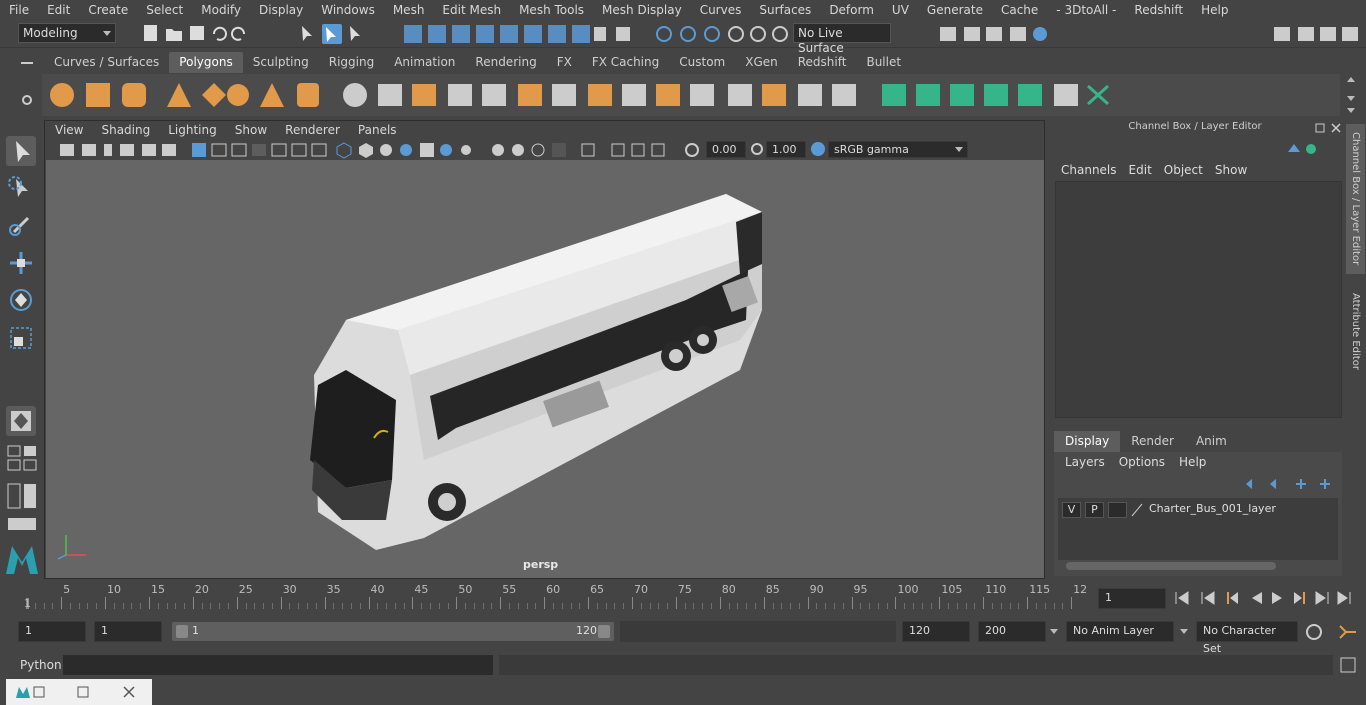 Image resolution: width=1366 pixels, height=705 pixels. What do you see at coordinates (996, 34) in the screenshot?
I see `render-tools-icons` at bounding box center [996, 34].